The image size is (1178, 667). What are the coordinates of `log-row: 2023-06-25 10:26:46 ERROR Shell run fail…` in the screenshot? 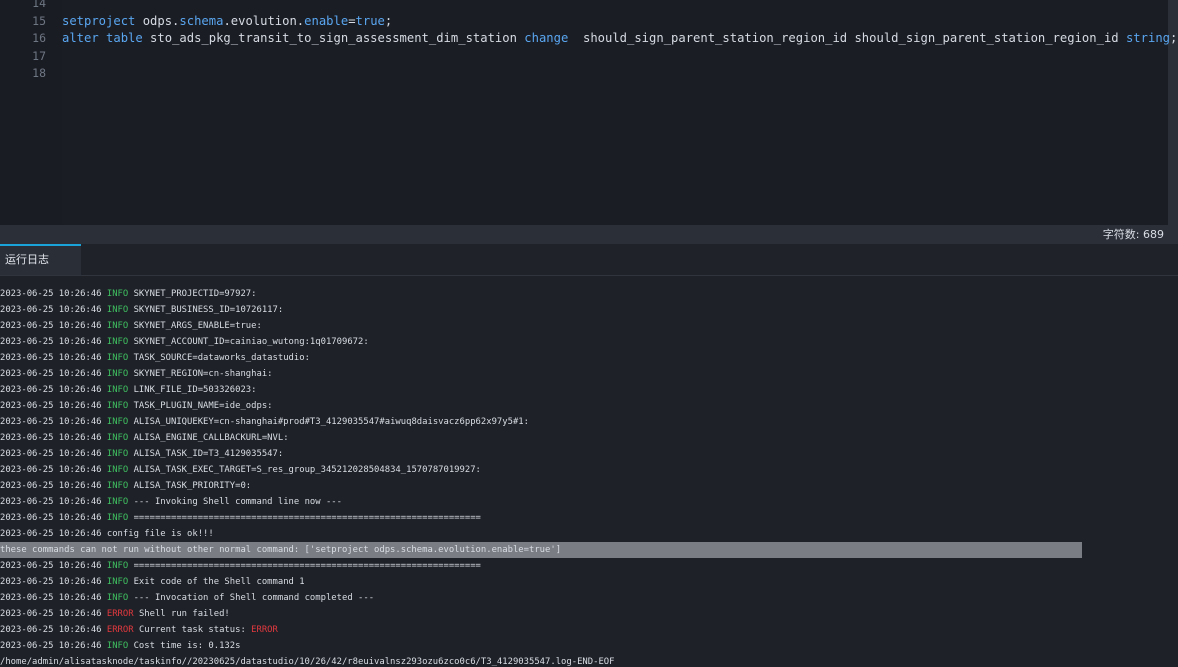 It's located at (589, 614).